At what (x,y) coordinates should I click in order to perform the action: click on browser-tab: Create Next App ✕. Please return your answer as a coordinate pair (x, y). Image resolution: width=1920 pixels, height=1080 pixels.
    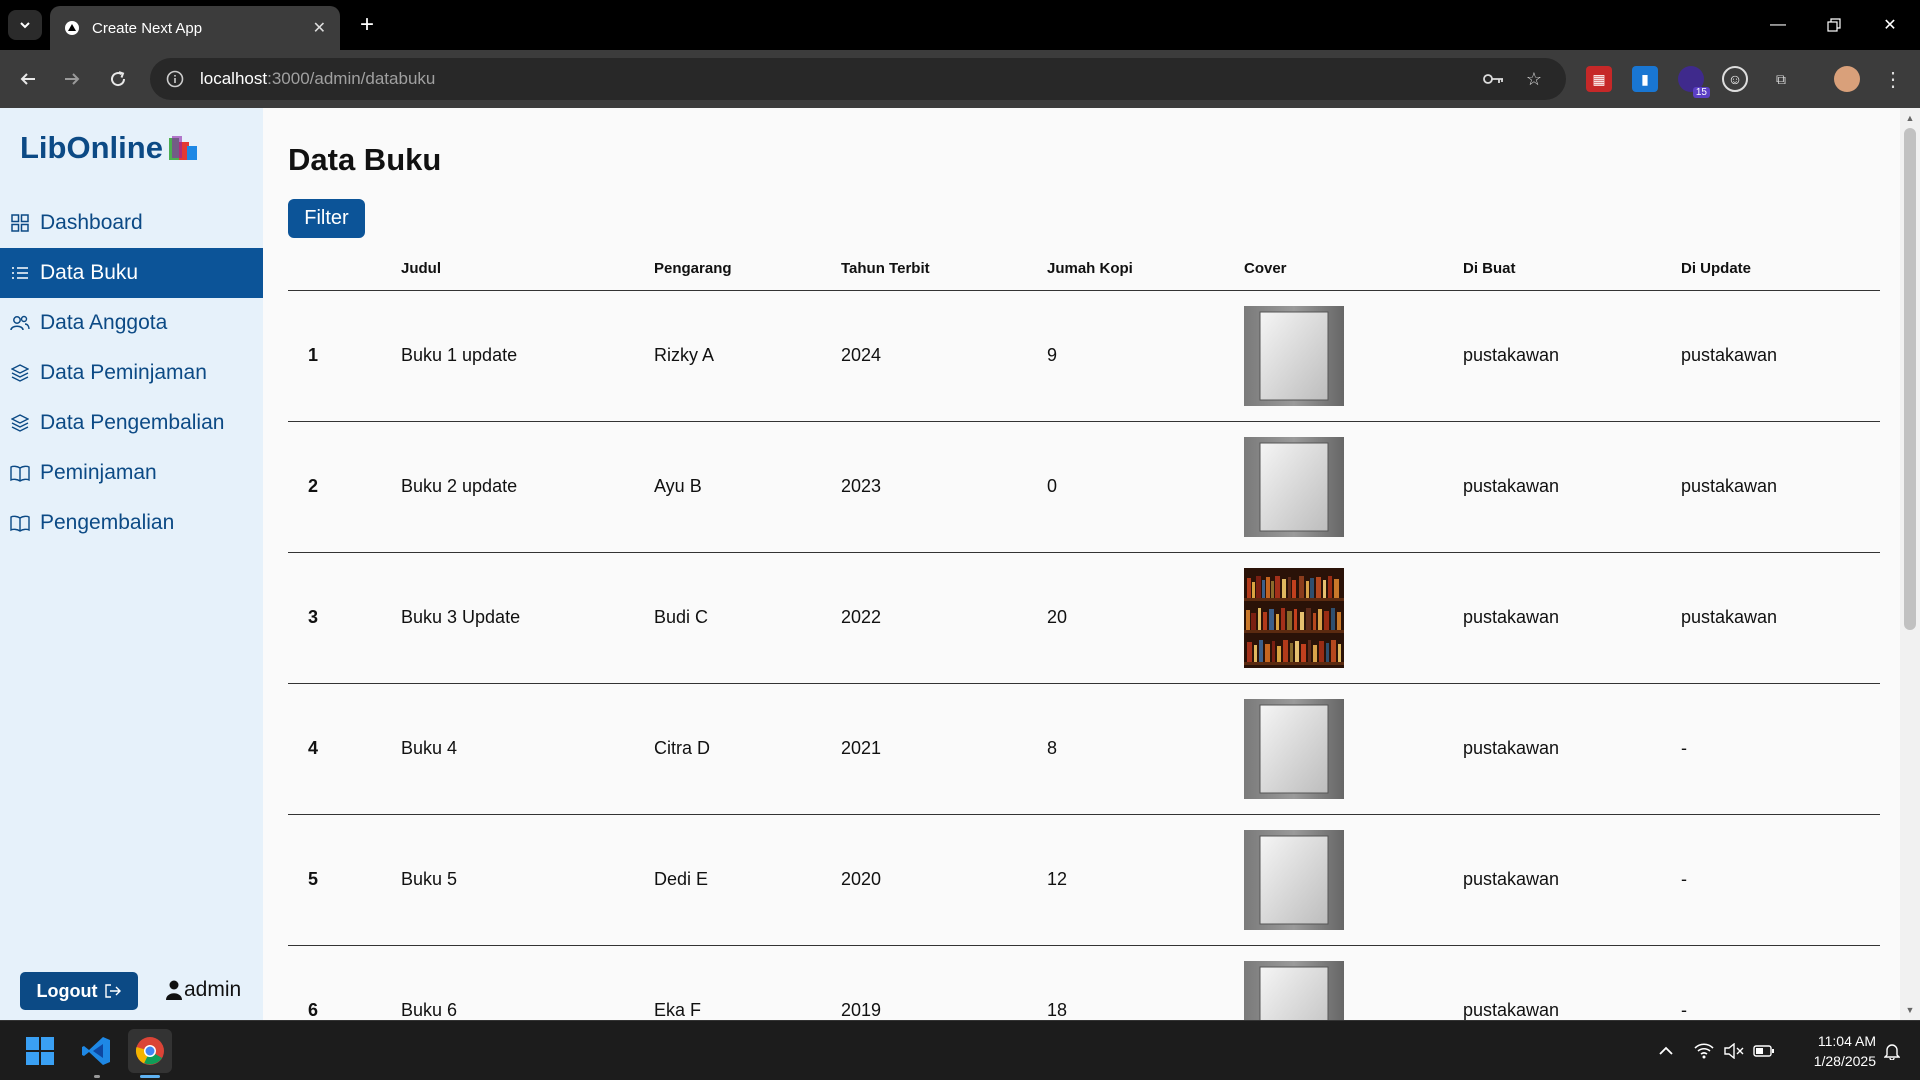
    Looking at the image, I should click on (195, 28).